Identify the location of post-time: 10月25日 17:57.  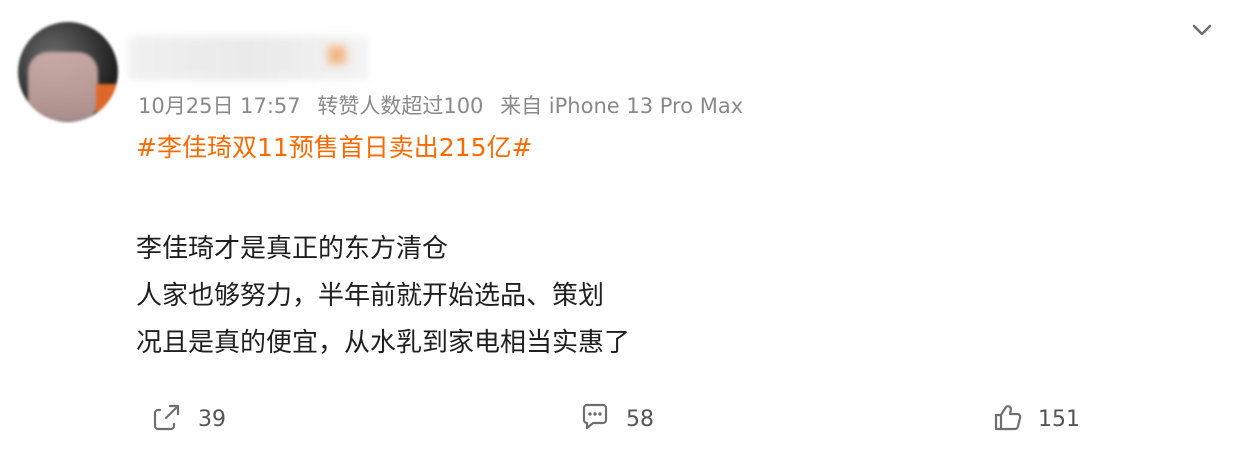
(219, 106).